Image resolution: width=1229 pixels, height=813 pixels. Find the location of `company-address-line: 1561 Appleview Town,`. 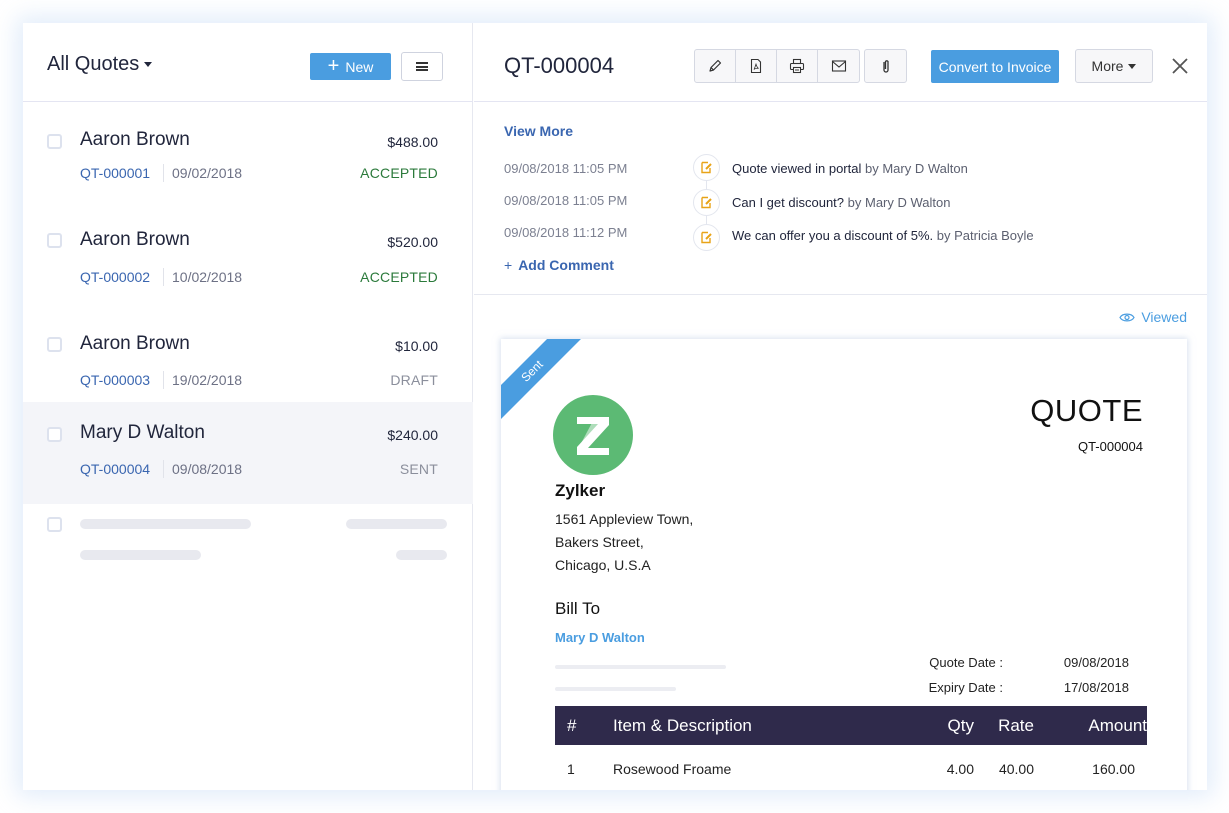

company-address-line: 1561 Appleview Town, is located at coordinates (624, 519).